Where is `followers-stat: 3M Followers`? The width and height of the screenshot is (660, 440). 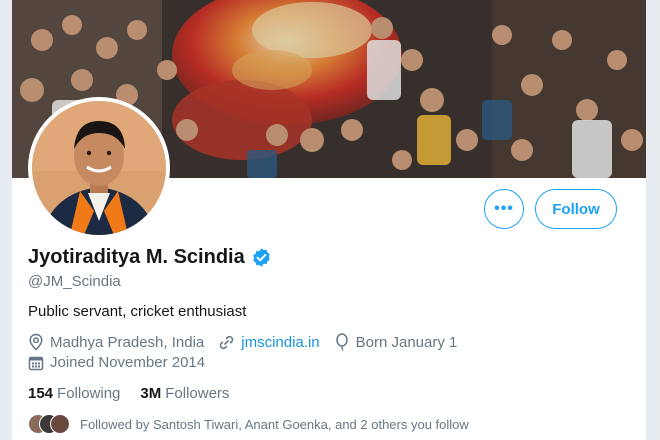
followers-stat: 3M Followers is located at coordinates (184, 393).